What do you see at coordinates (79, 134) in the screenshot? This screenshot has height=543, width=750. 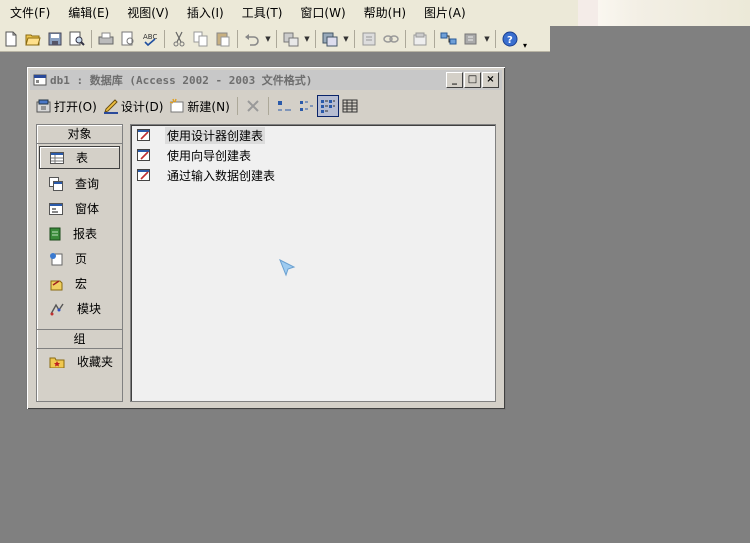 I see `objects-header: 对象` at bounding box center [79, 134].